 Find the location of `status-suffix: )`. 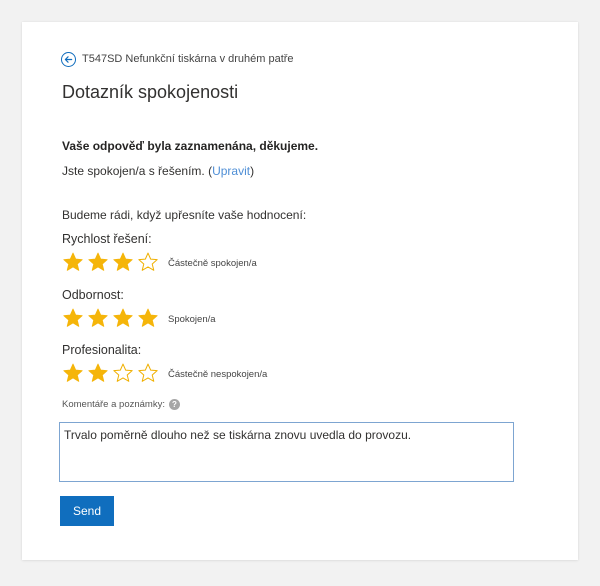

status-suffix: ) is located at coordinates (252, 171).